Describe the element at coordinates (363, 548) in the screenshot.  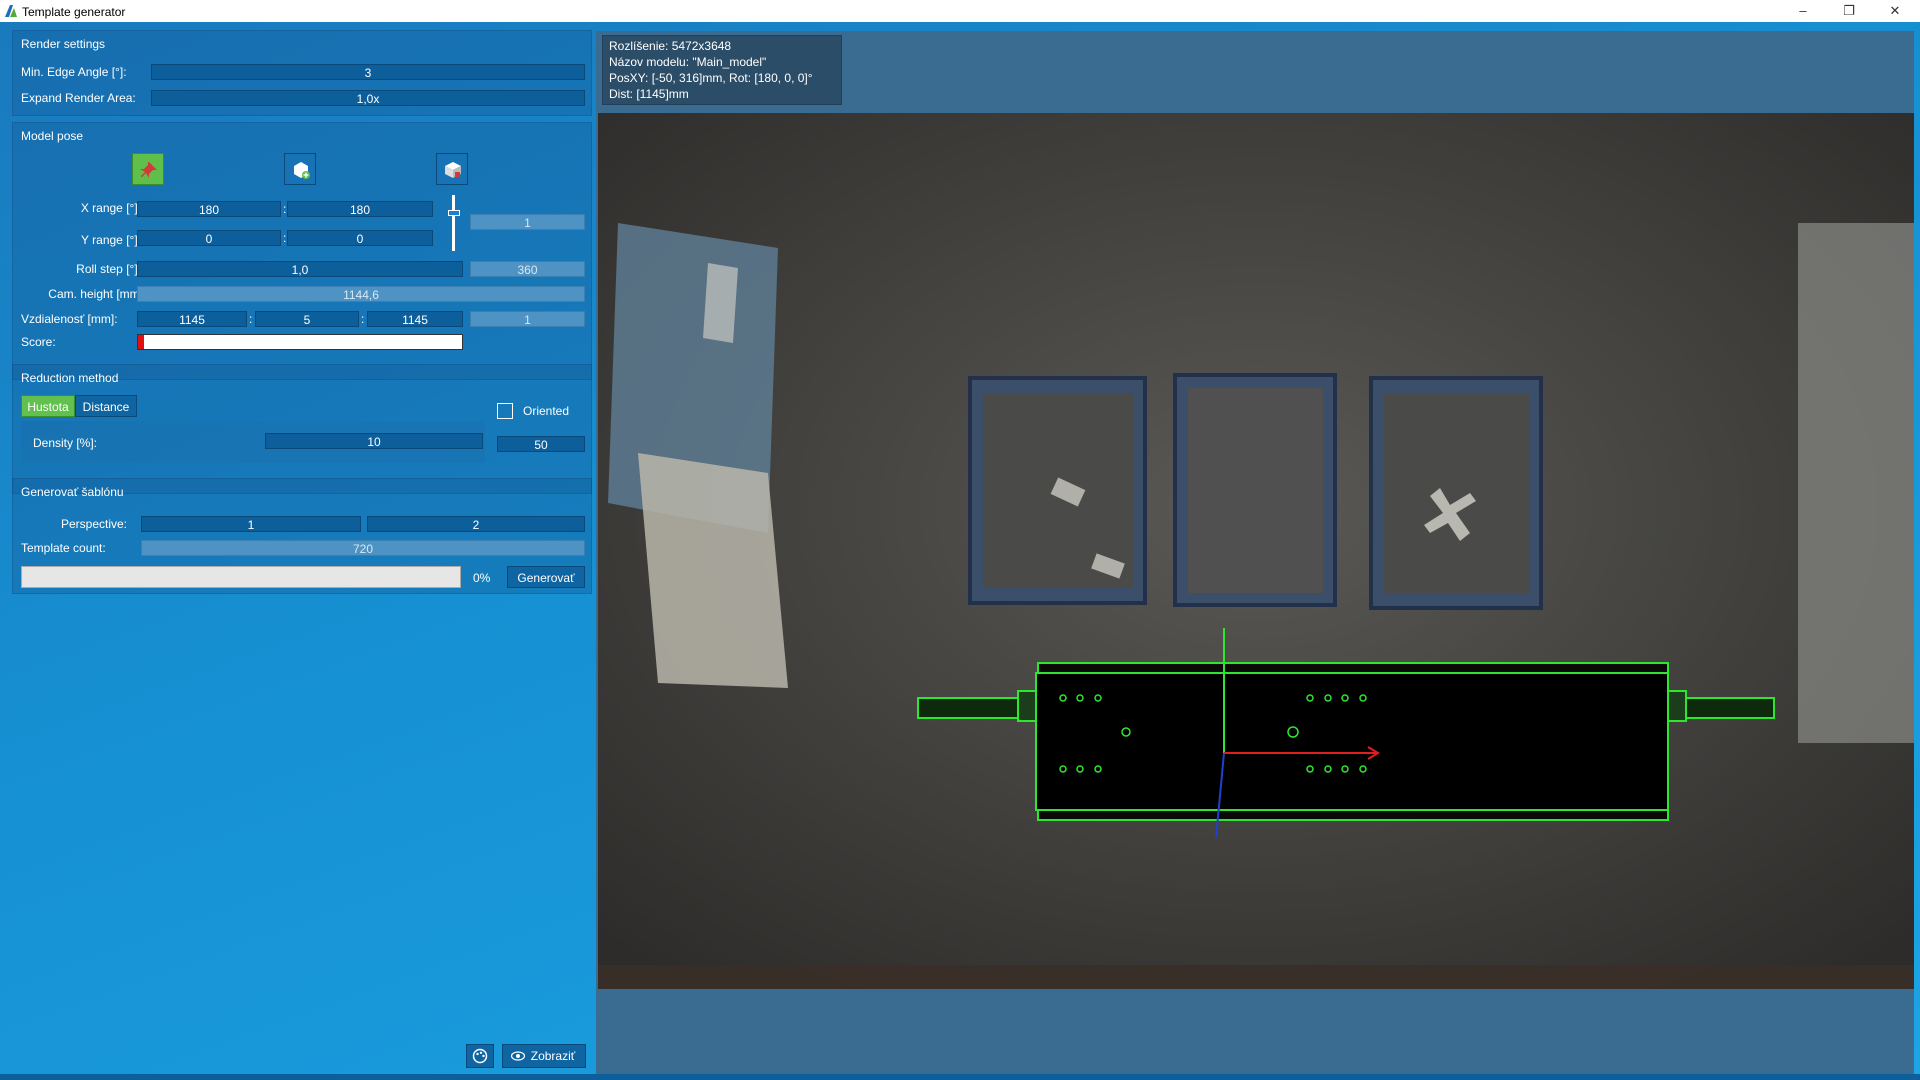
I see `template-count-field: 720` at that location.